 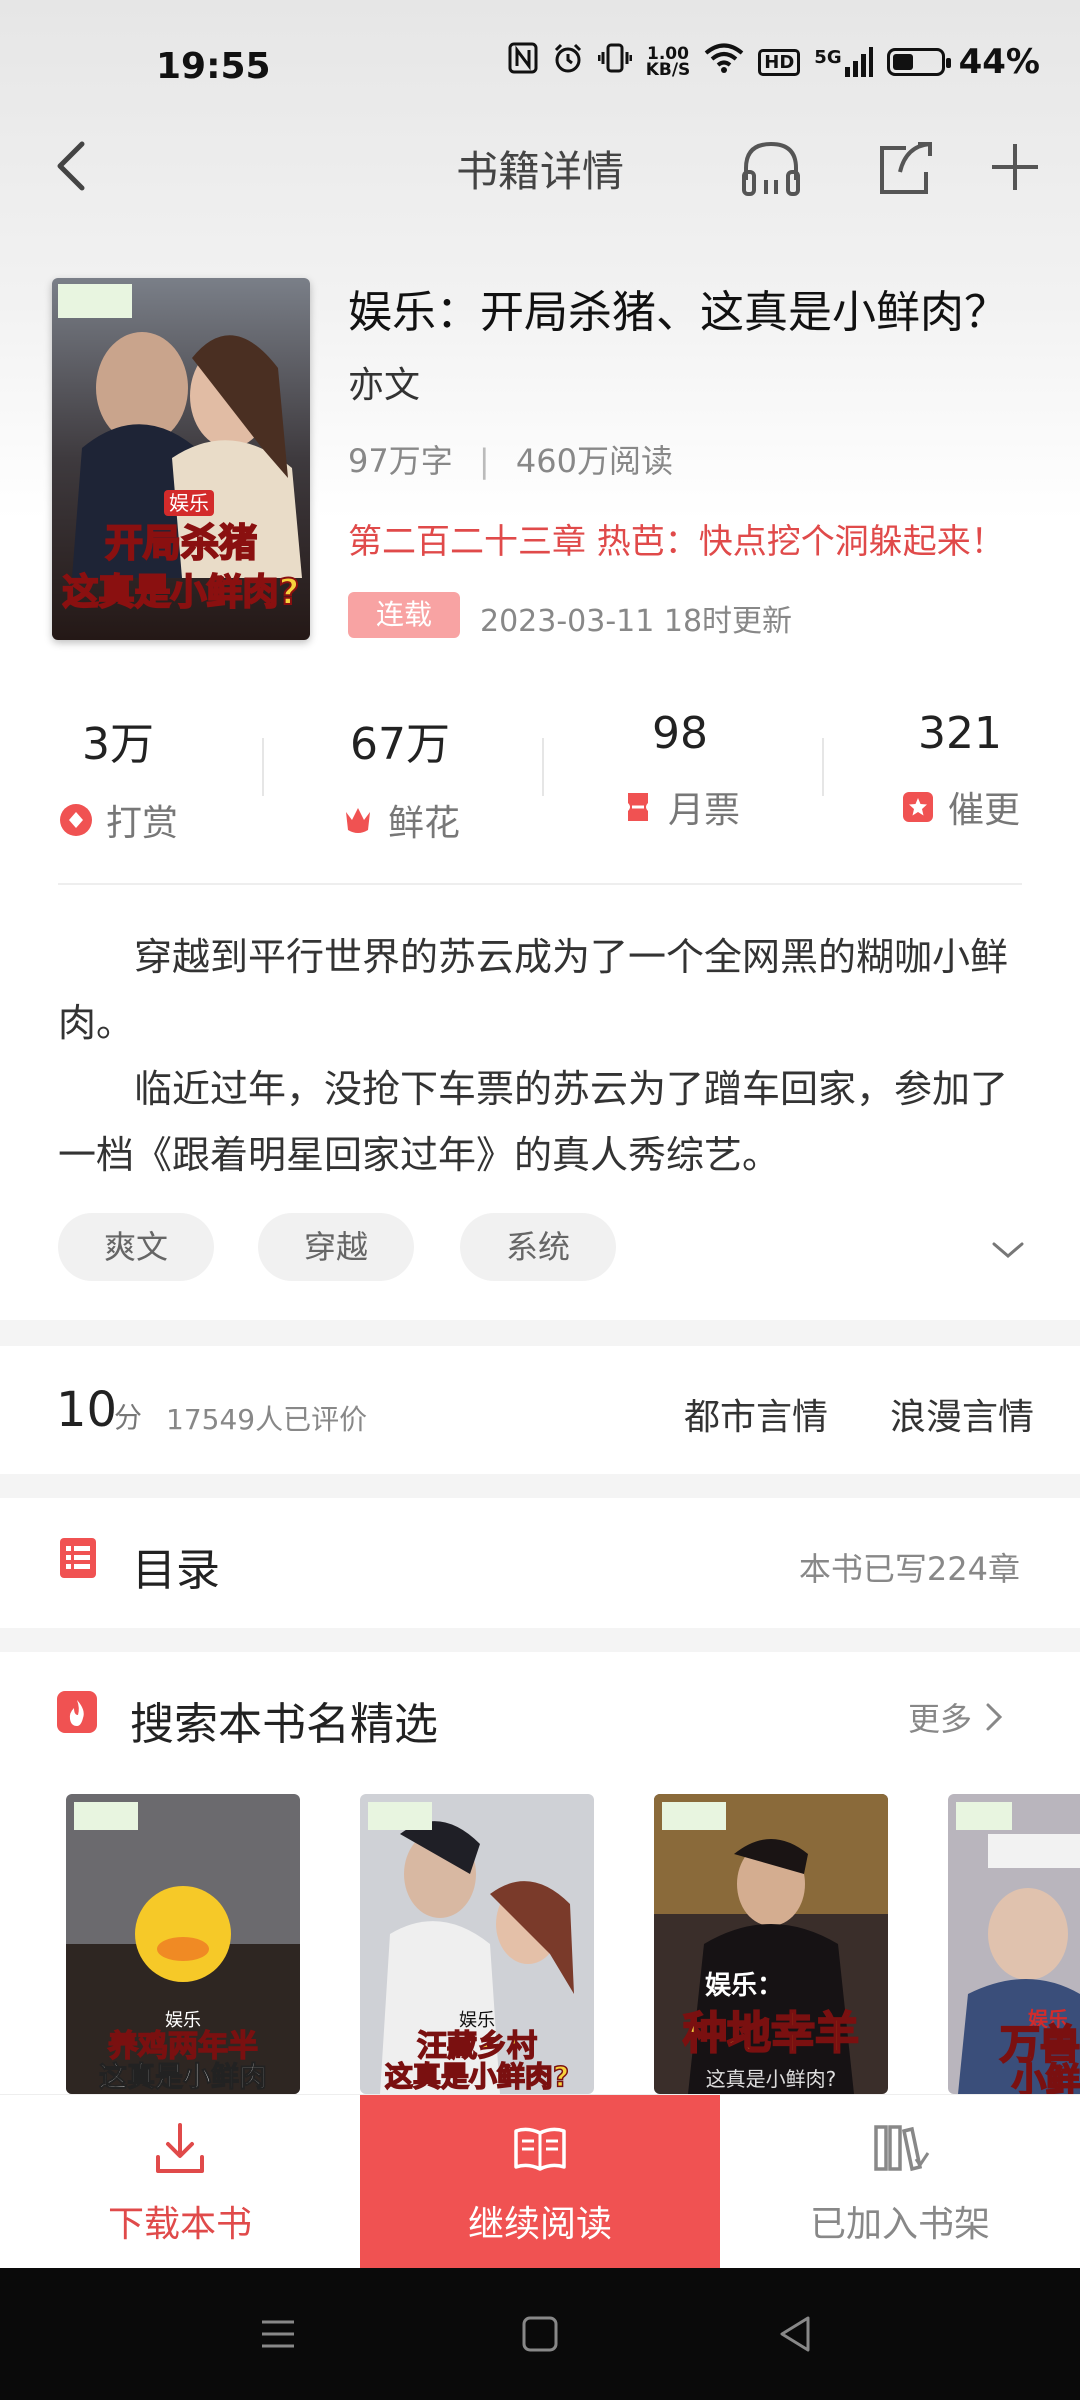 I want to click on cover-text-top: 娱乐, so click(x=189, y=503).